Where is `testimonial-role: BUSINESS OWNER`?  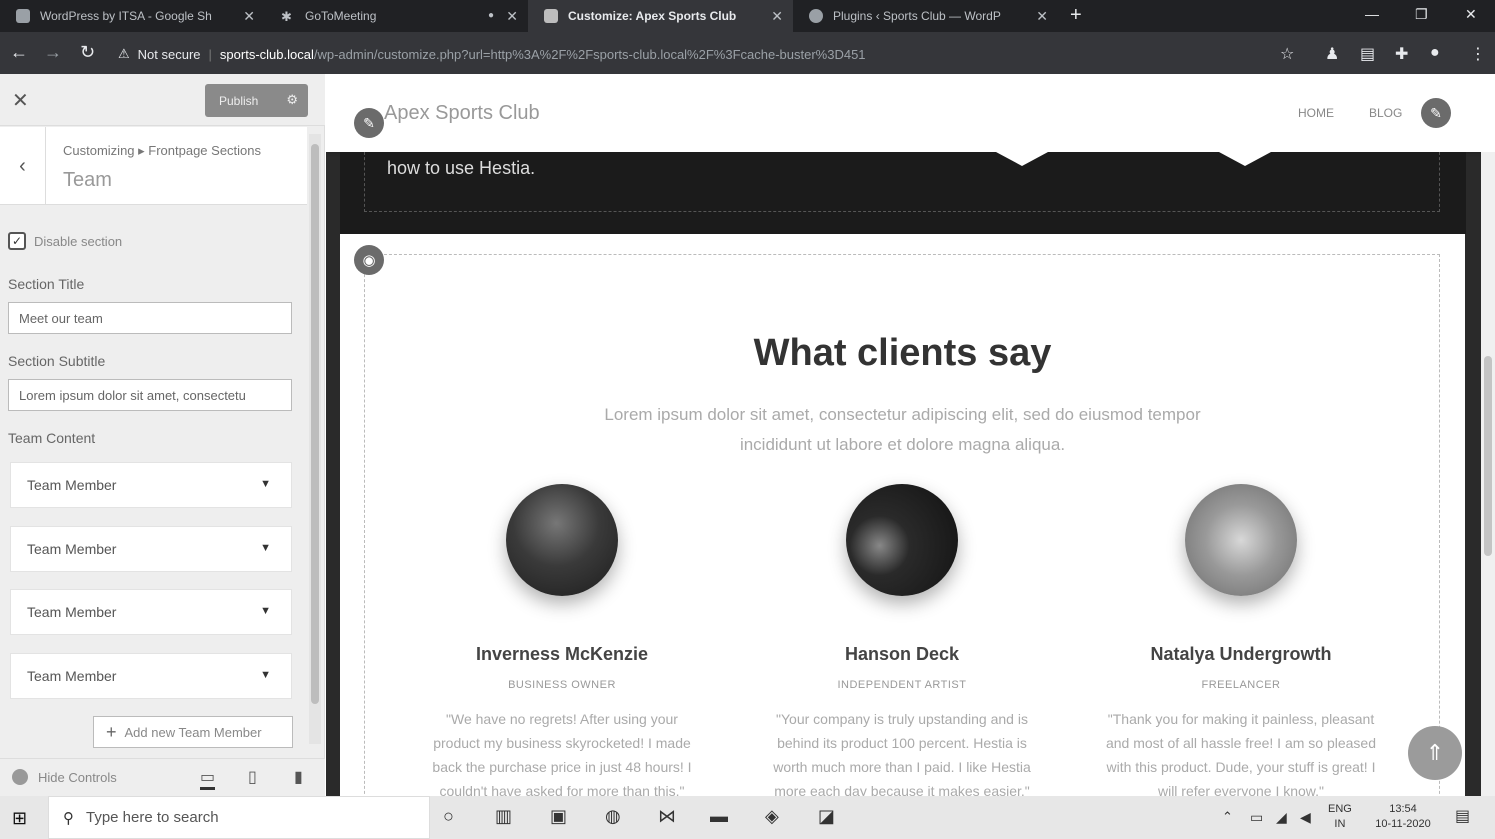 testimonial-role: BUSINESS OWNER is located at coordinates (562, 685).